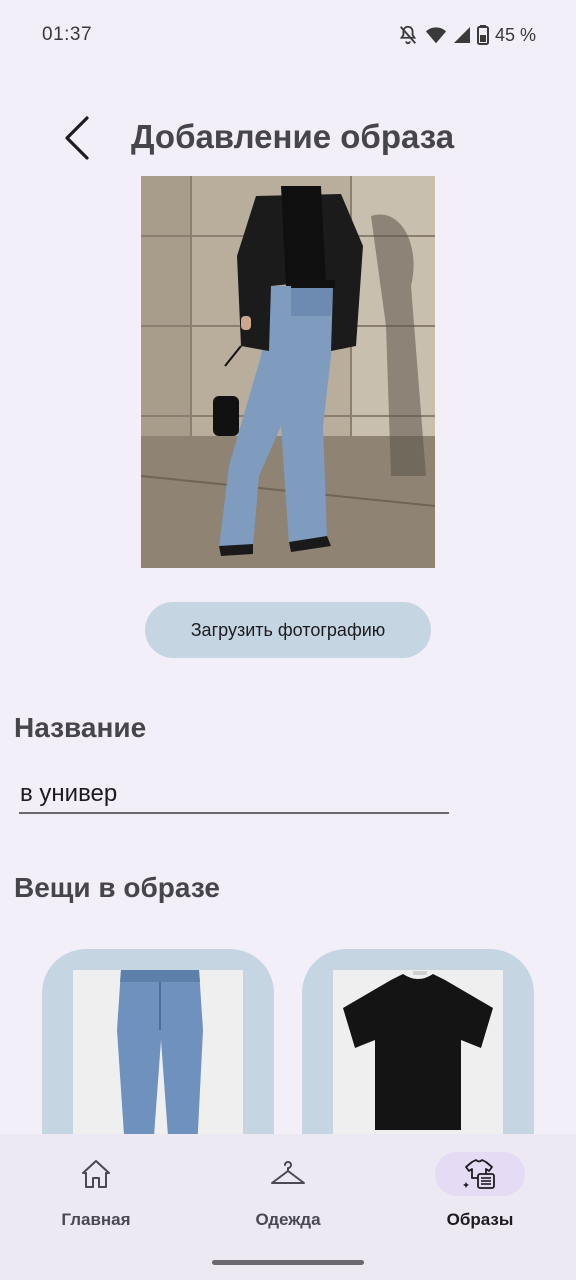 This screenshot has height=1280, width=576. I want to click on chevron-left-icon, so click(77, 138).